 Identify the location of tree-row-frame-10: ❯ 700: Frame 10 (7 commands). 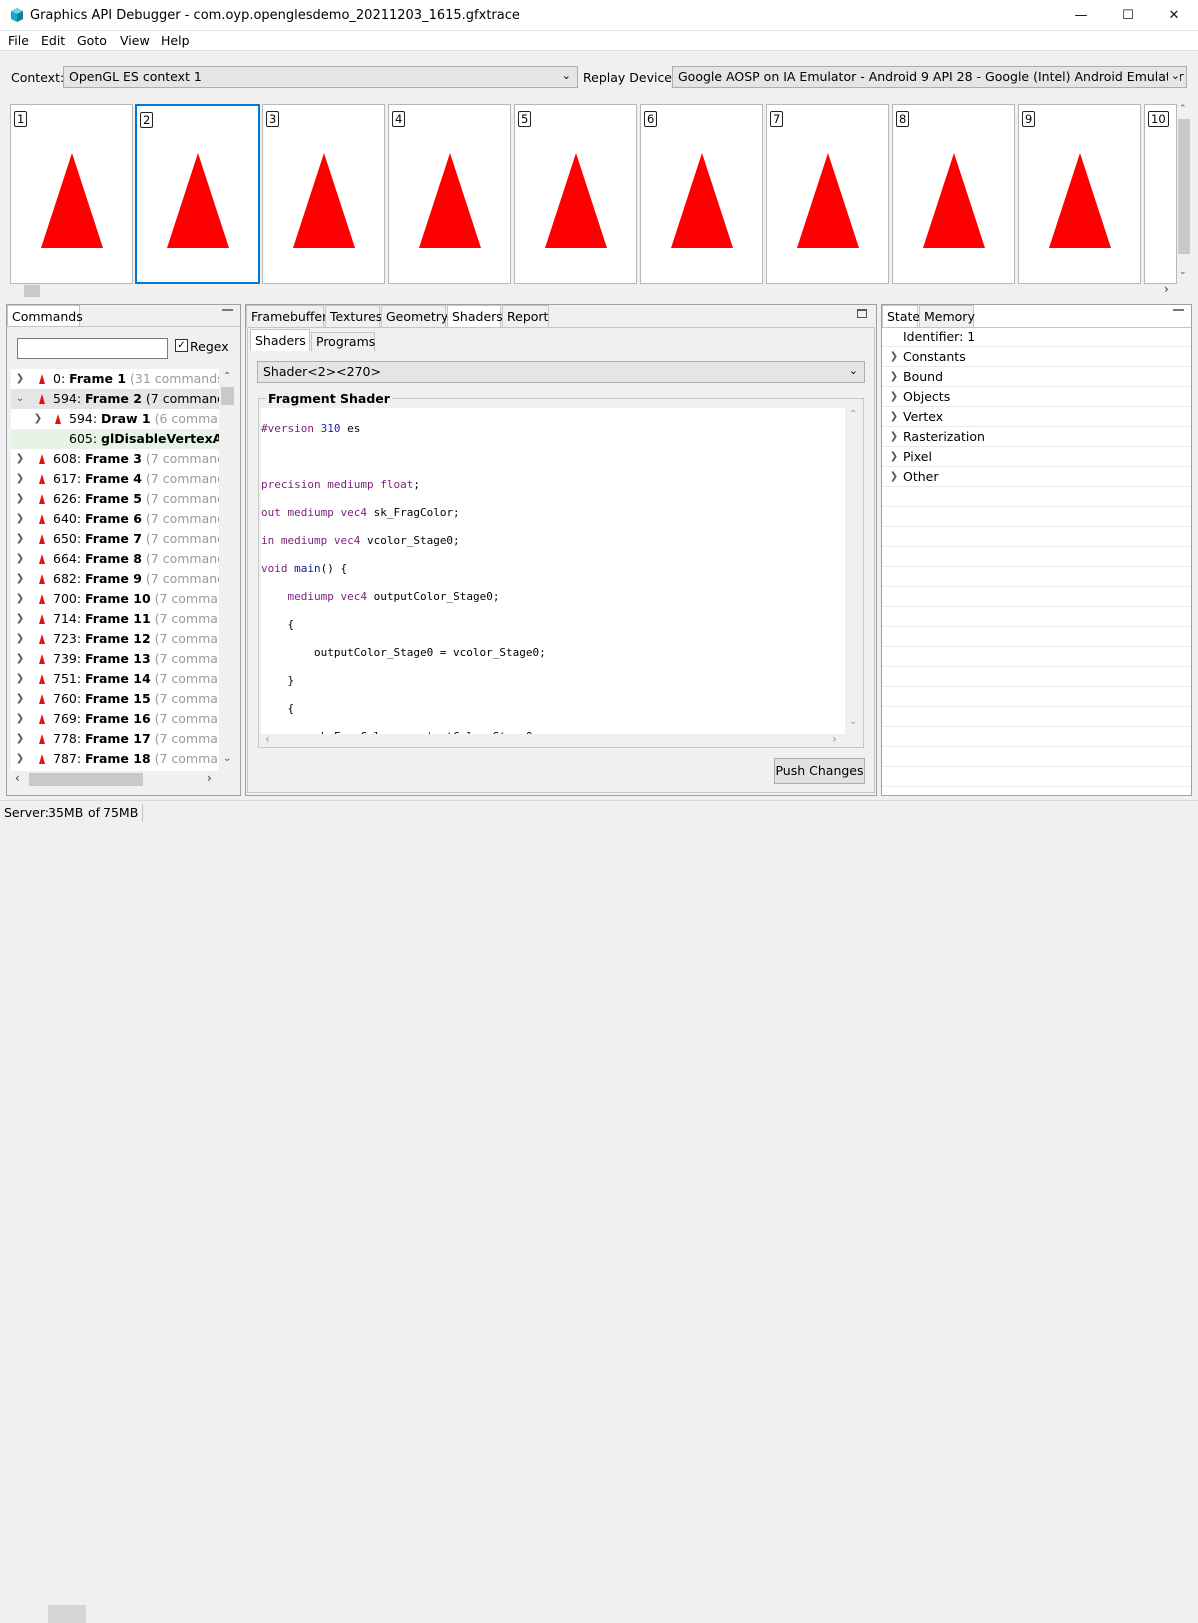
(115, 599).